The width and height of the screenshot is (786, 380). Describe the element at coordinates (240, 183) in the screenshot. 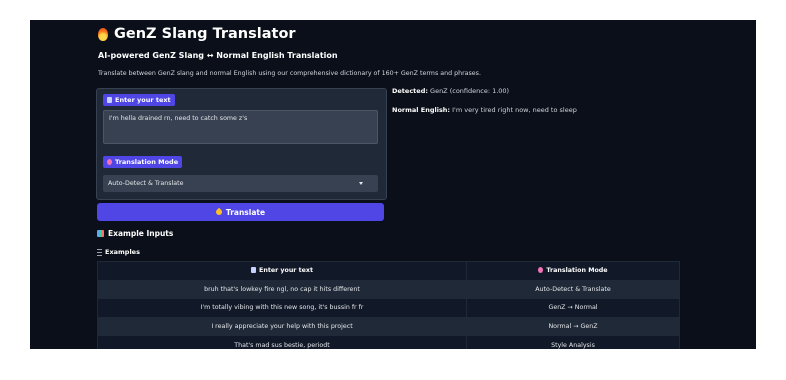

I see `translation-mode-select: Auto-Detect & Translate` at that location.